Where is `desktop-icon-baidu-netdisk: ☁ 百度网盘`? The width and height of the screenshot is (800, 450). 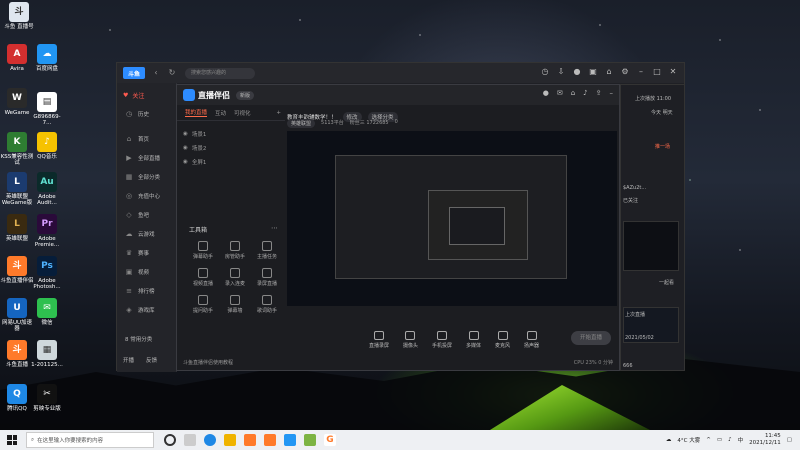
desktop-icon-baidu-netdisk: ☁ 百度网盘 is located at coordinates (47, 58).